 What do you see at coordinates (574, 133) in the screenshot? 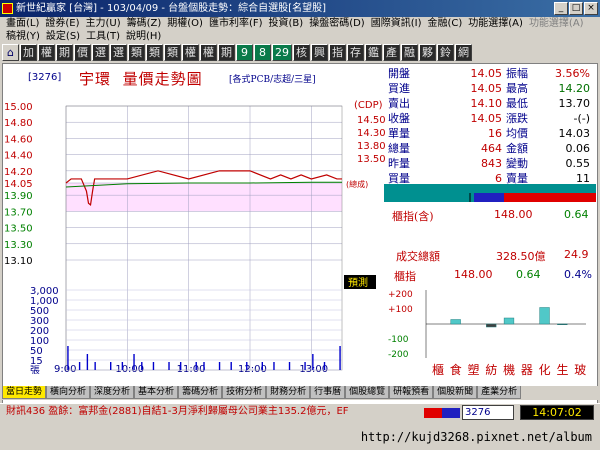
I see `quote-value: 14.03` at bounding box center [574, 133].